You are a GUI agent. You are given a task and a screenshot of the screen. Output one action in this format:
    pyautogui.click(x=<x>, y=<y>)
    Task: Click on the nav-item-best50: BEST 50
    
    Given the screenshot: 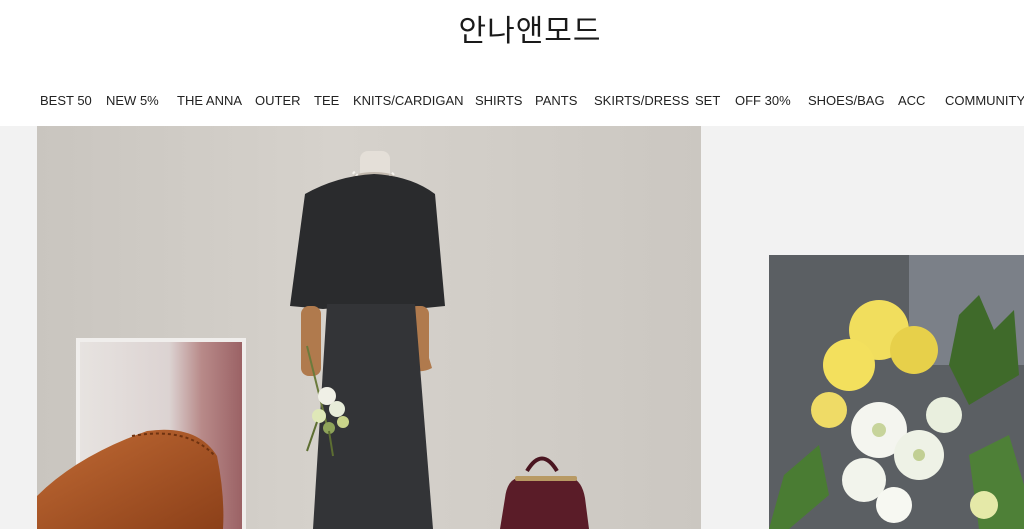 What is the action you would take?
    pyautogui.click(x=66, y=100)
    